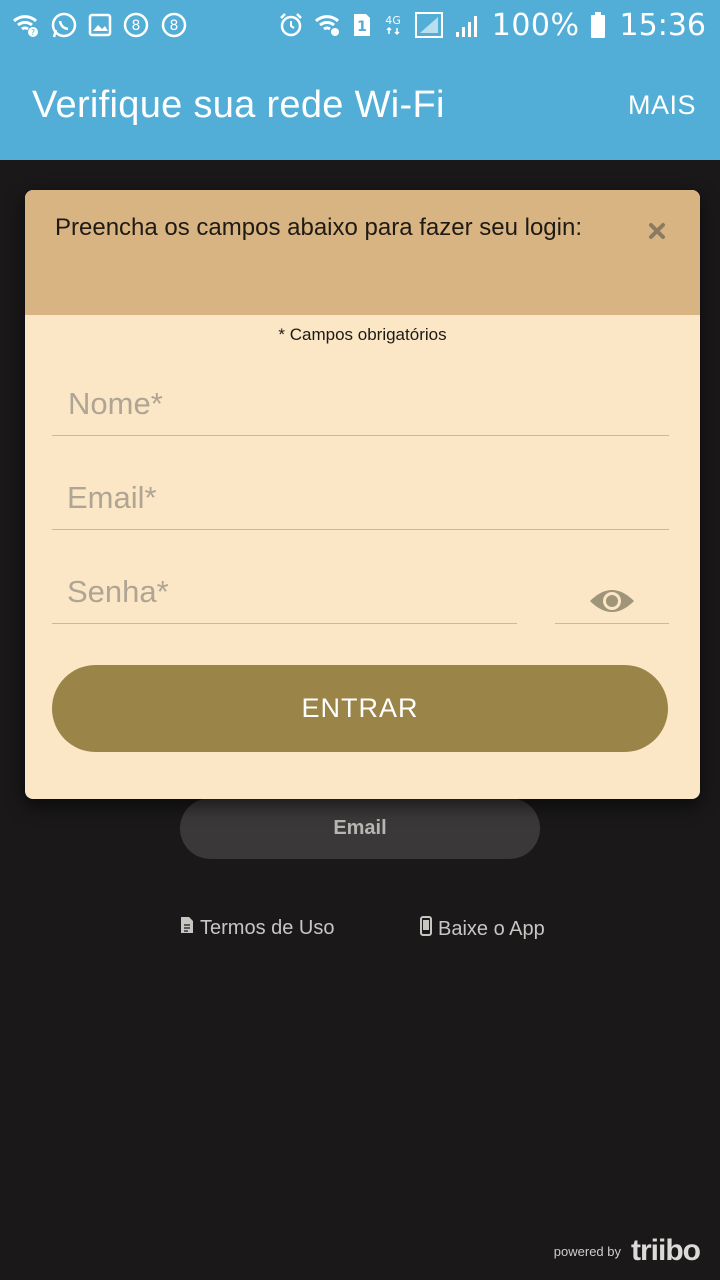  What do you see at coordinates (64, 25) in the screenshot?
I see `whatsapp-icon` at bounding box center [64, 25].